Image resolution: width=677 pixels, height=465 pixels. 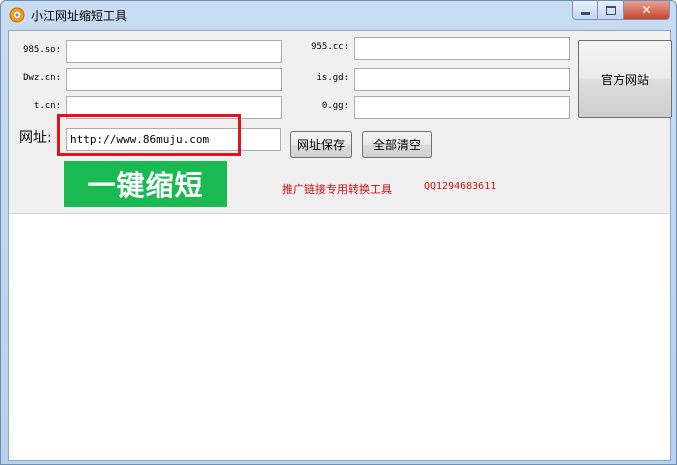 I want to click on url-label: 网址:, so click(x=35, y=138).